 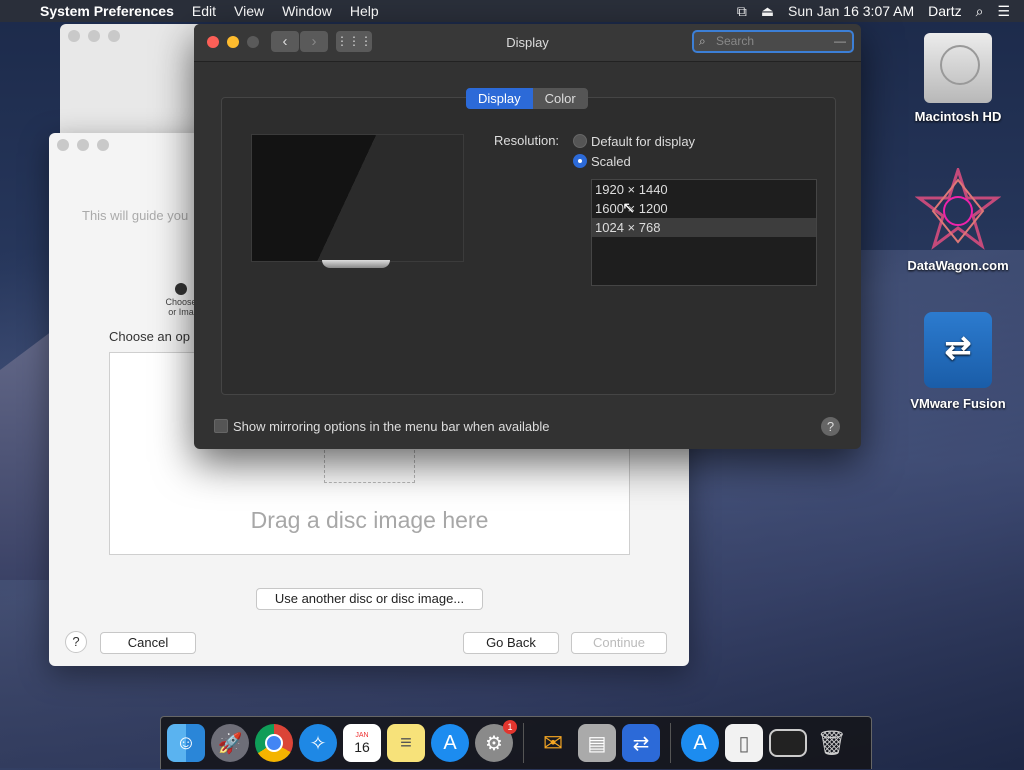 What do you see at coordinates (619, 643) in the screenshot?
I see `continue-button: Continue` at bounding box center [619, 643].